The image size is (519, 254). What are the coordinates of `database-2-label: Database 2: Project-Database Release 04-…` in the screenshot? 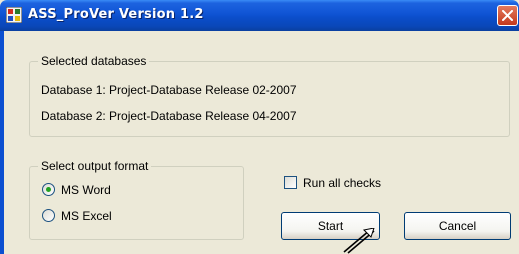 It's located at (169, 116).